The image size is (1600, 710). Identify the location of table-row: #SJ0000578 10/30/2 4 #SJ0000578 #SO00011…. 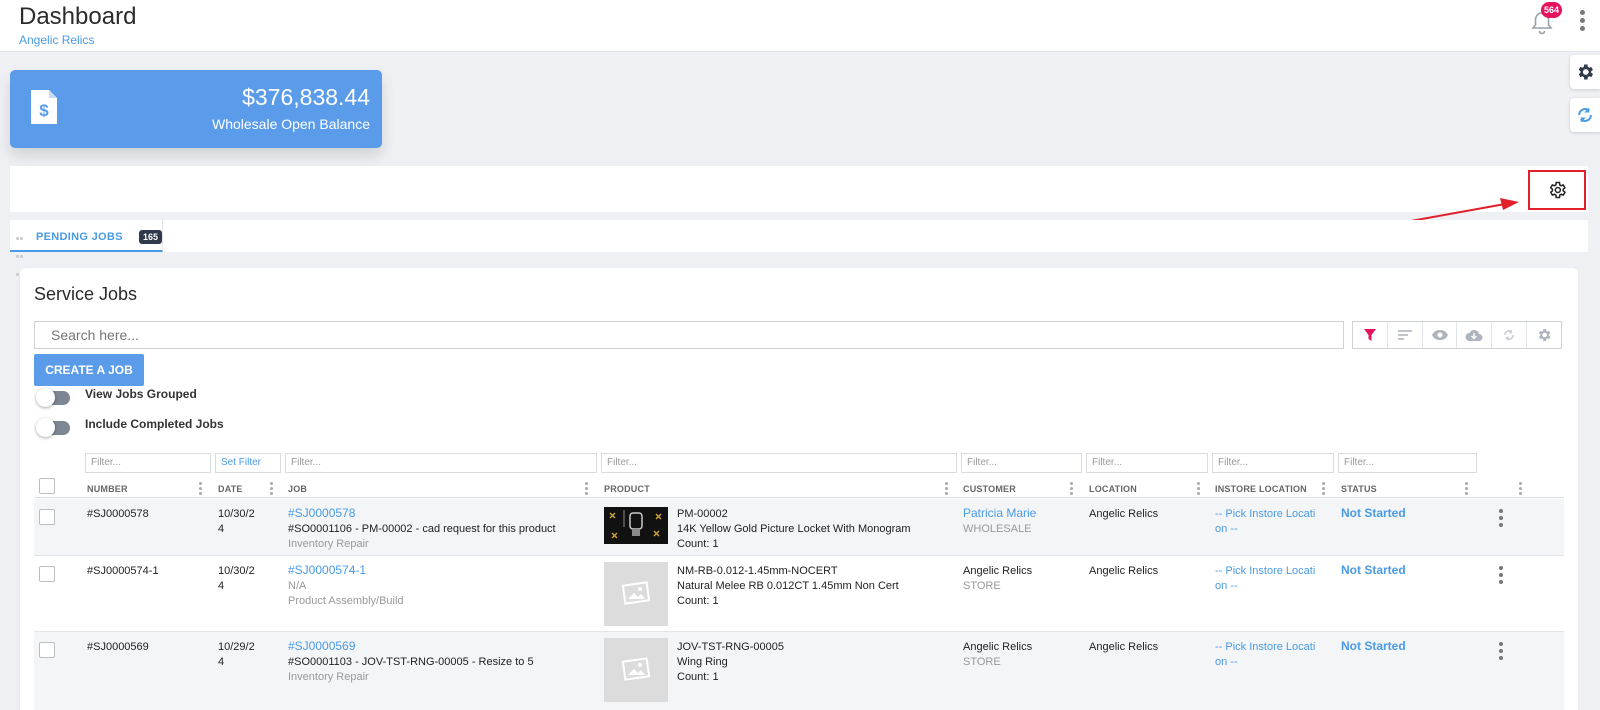
(799, 527).